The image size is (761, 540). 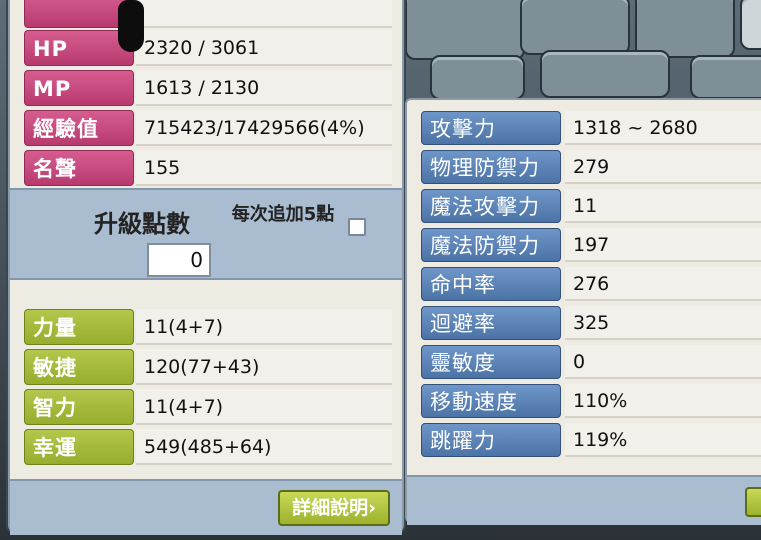 I want to click on accuracy-label: 命中率, so click(x=491, y=284).